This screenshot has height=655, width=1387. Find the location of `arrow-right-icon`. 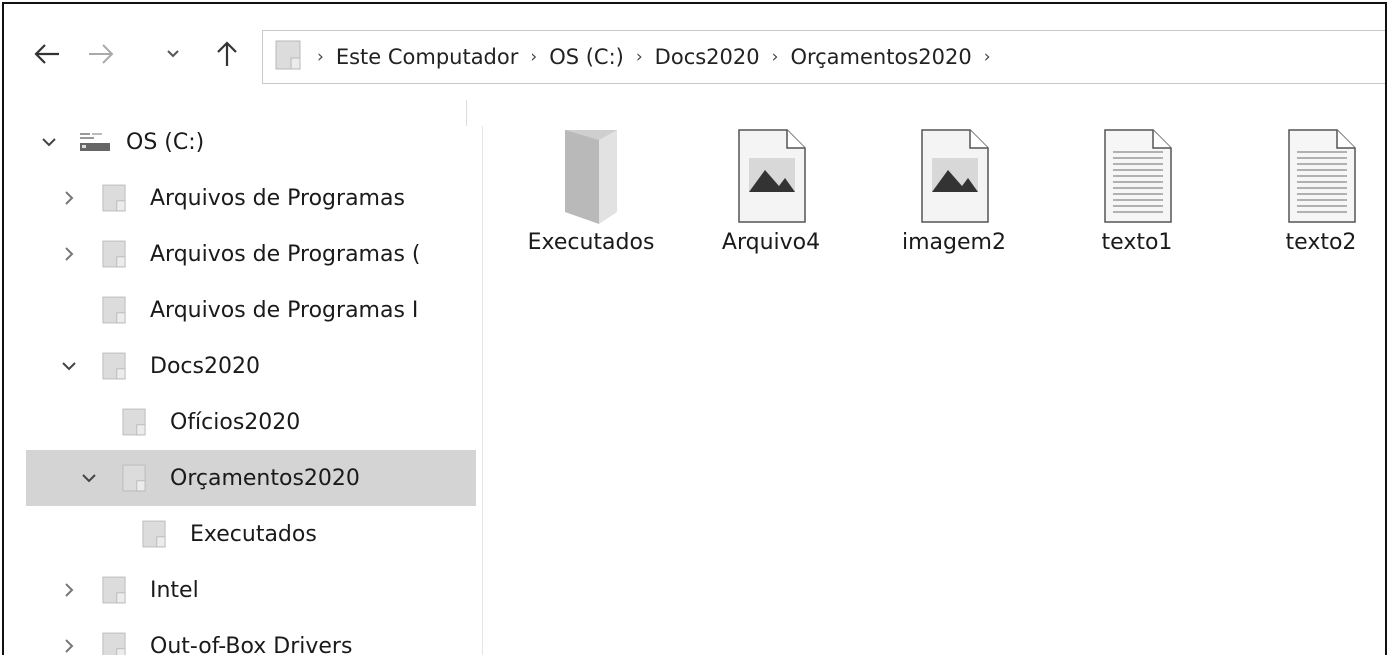

arrow-right-icon is located at coordinates (101, 54).